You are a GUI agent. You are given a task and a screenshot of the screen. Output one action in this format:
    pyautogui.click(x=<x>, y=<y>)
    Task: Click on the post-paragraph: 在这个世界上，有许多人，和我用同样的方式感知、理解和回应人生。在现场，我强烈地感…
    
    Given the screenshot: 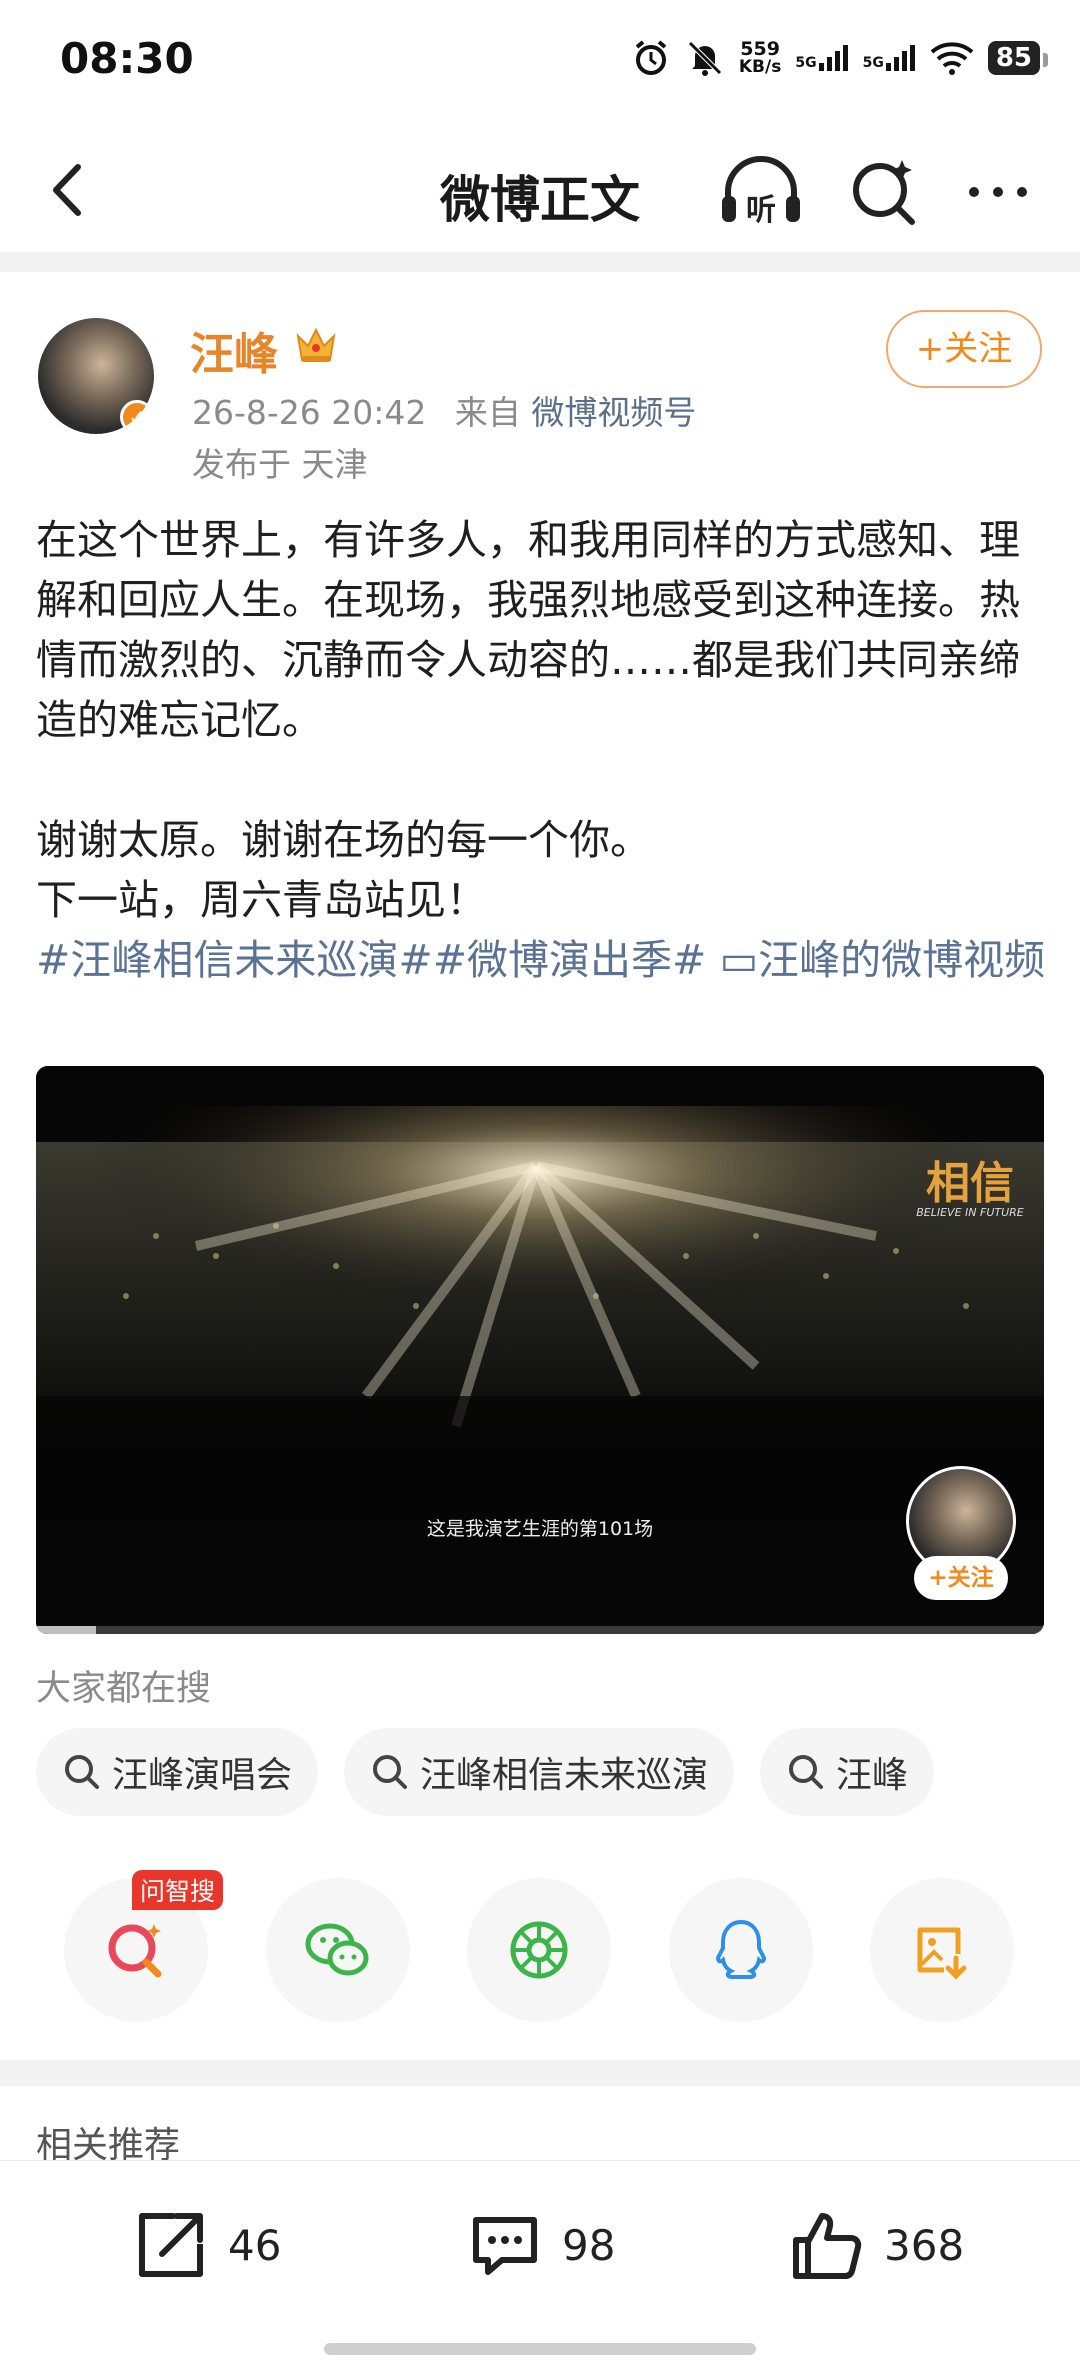 What is the action you would take?
    pyautogui.click(x=528, y=630)
    